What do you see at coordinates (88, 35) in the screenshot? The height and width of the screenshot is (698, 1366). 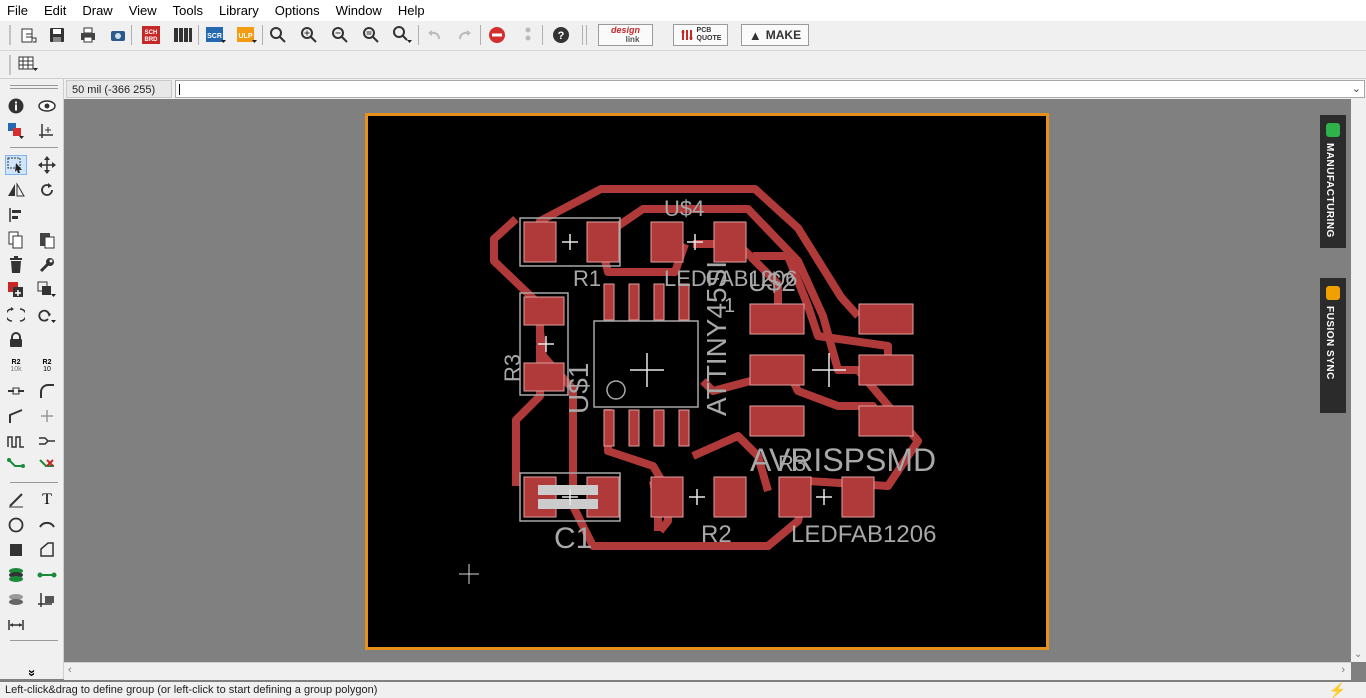 I see `print-icon` at bounding box center [88, 35].